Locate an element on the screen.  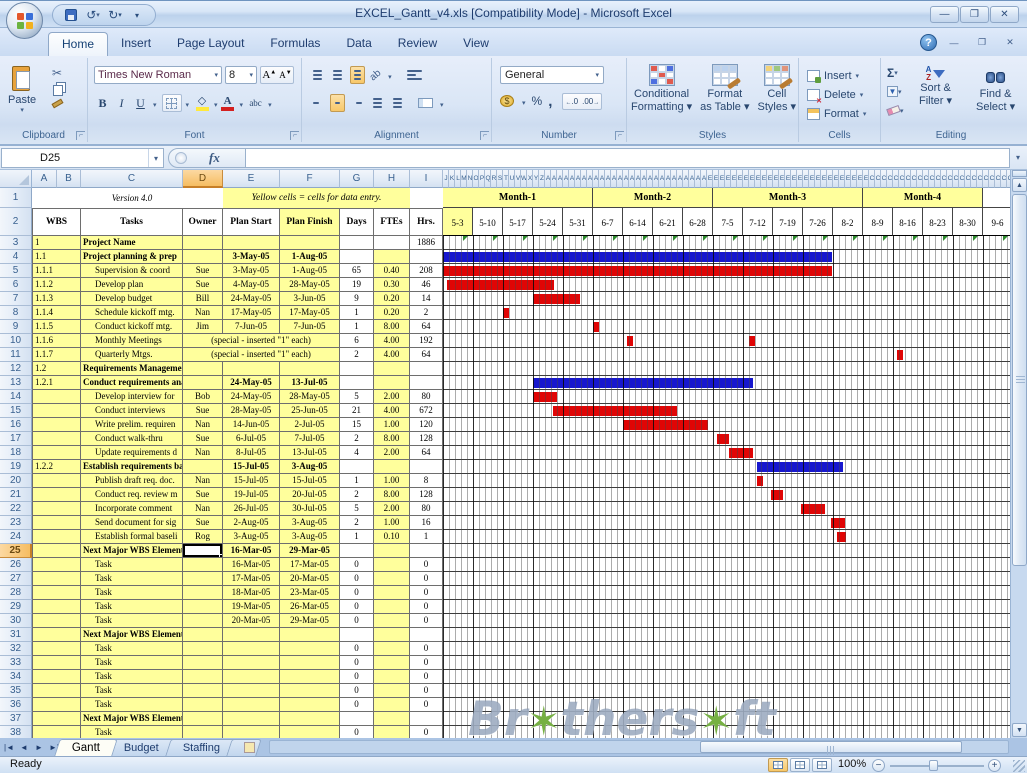
cell-ft-21: 8.00 is located at coordinates (392, 495).